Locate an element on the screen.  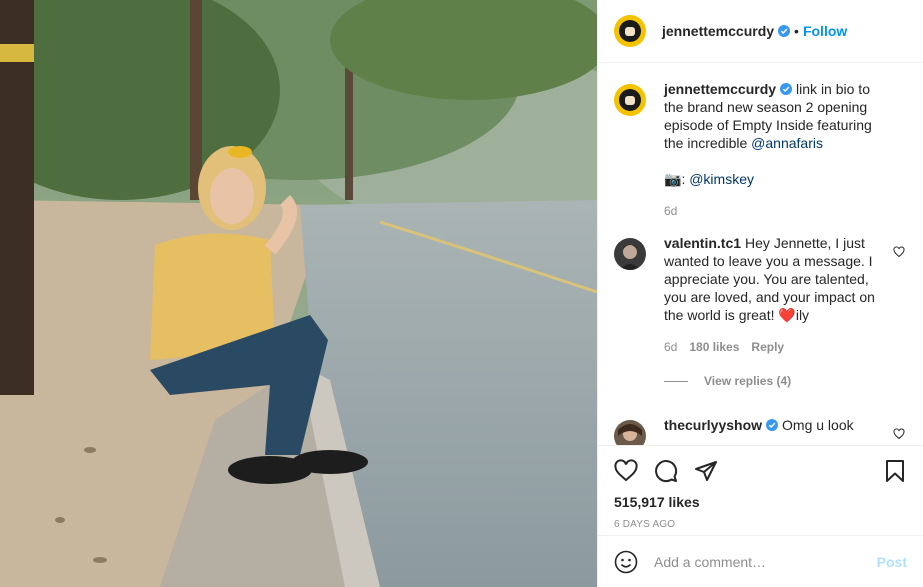
caption-mention-annafaris: @annafaris is located at coordinates (787, 143).